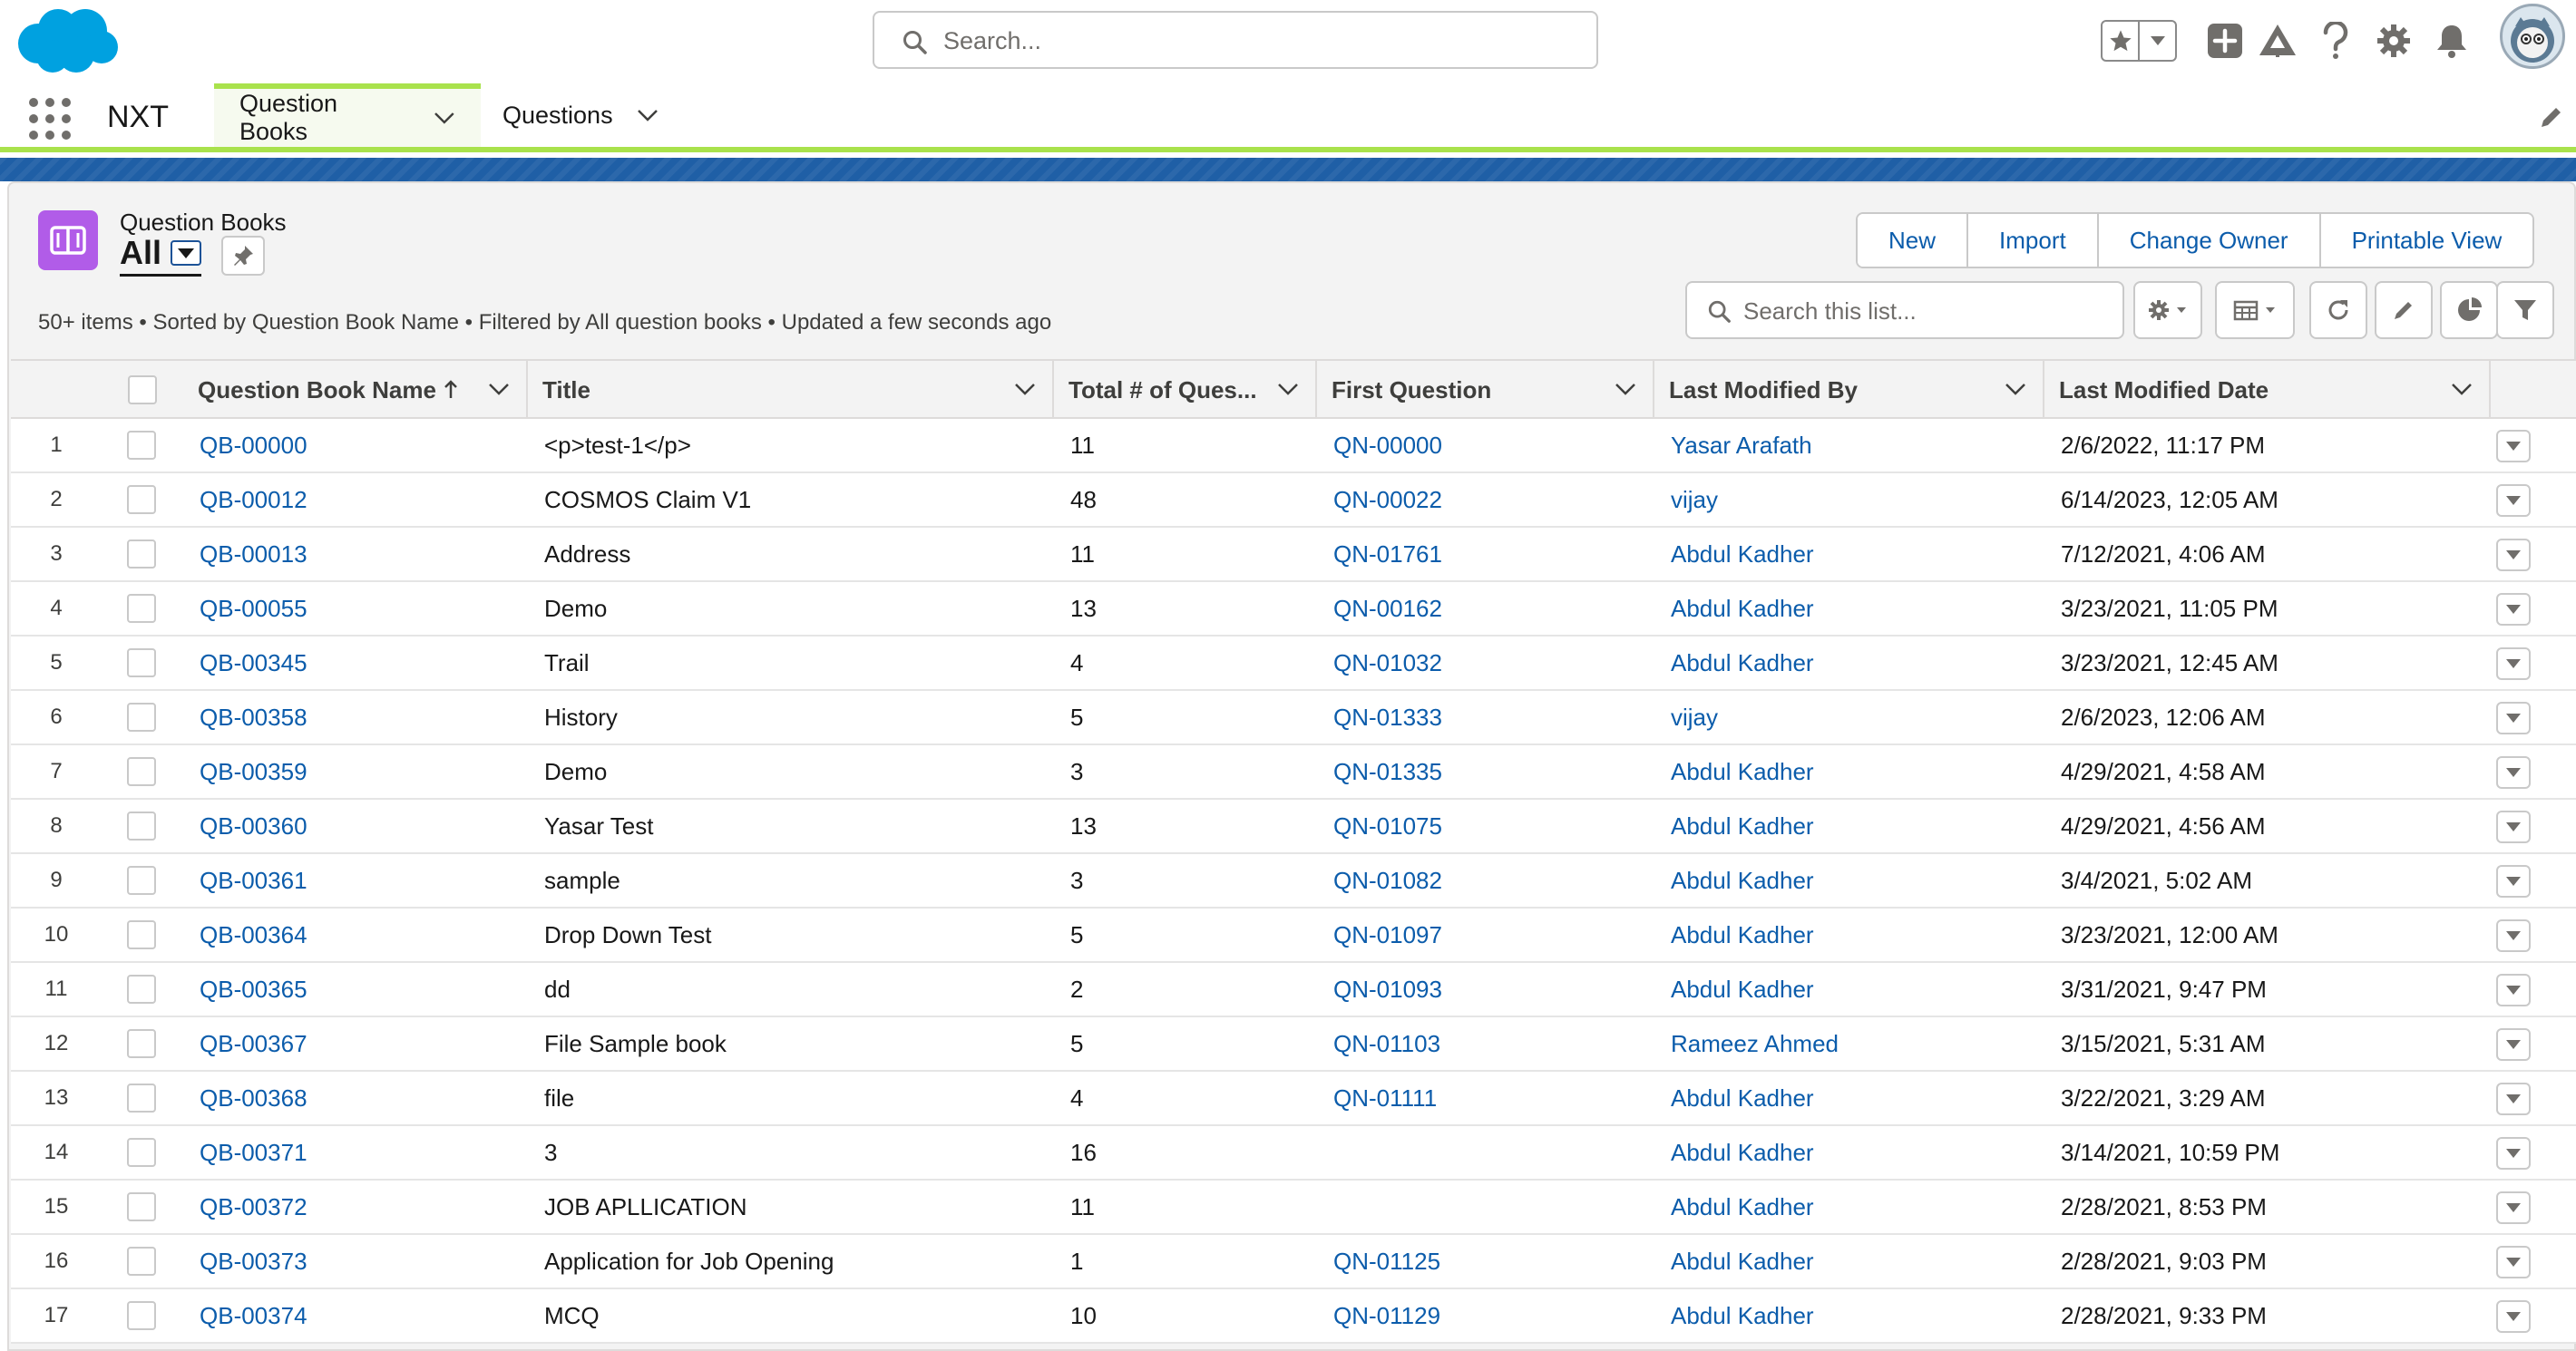 Image resolution: width=2576 pixels, height=1351 pixels. I want to click on first-question-link: QN-00162, so click(1387, 608).